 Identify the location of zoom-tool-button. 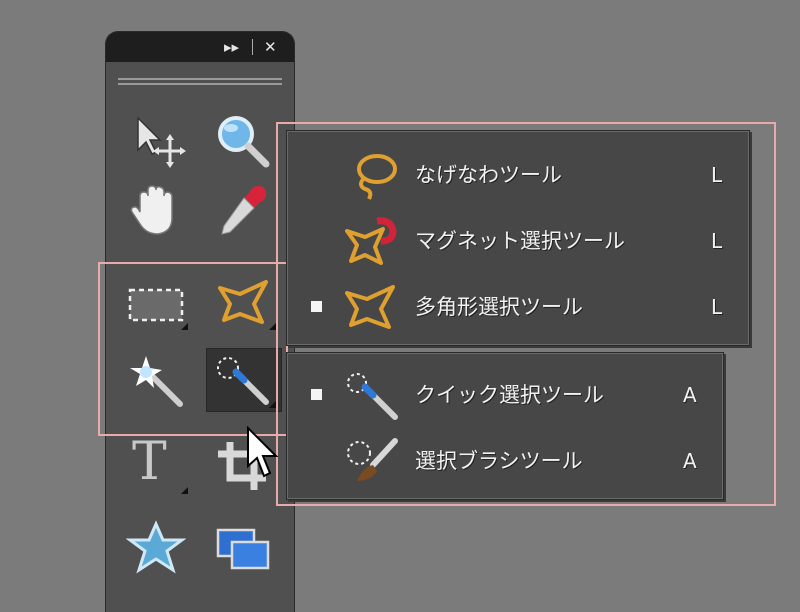
(244, 140).